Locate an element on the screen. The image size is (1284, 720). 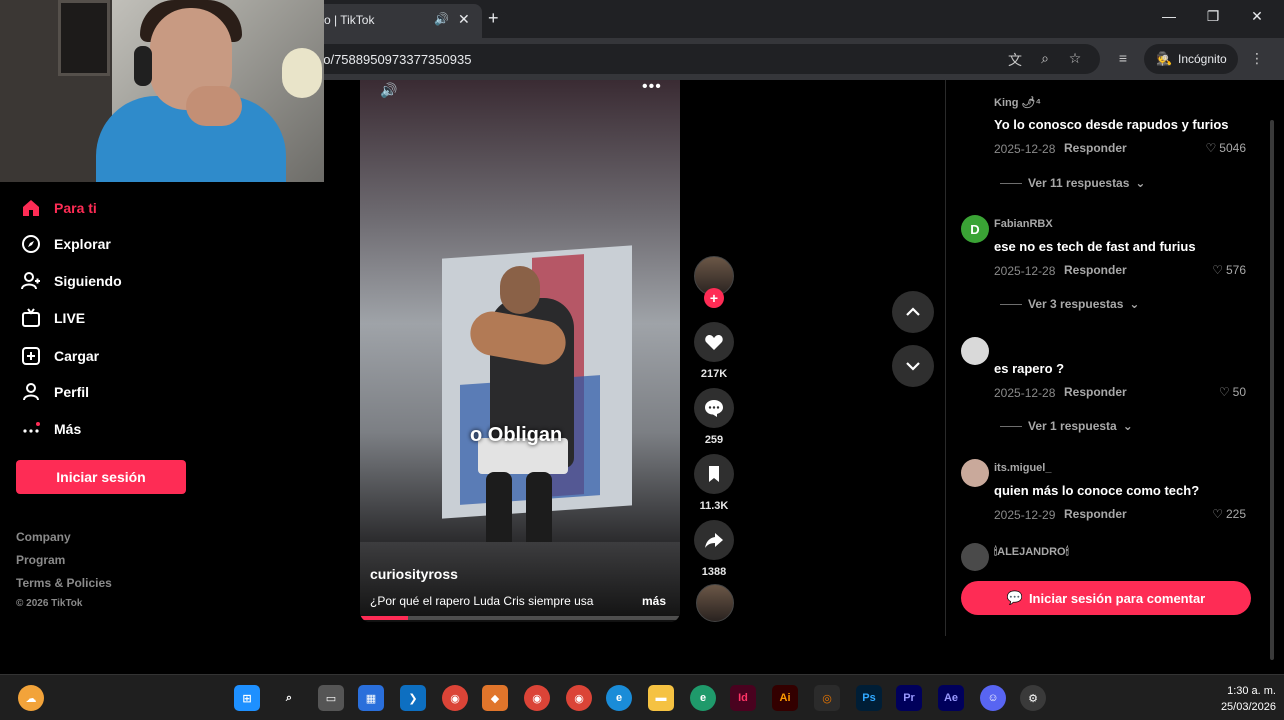
premiere-icon: Pr is located at coordinates (909, 698).